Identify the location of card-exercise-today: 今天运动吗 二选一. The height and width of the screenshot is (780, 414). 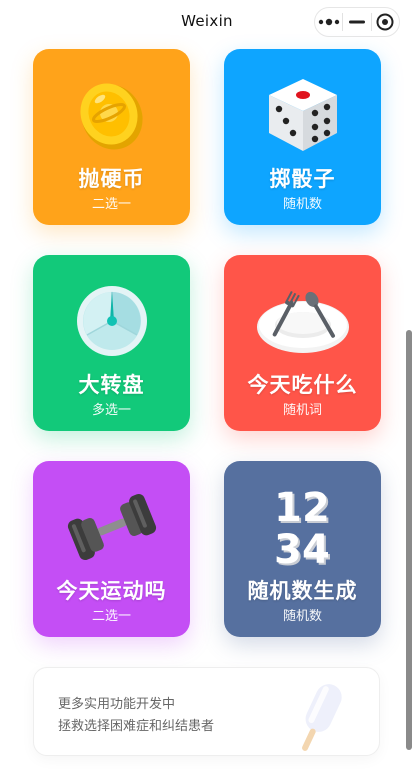
(111, 549).